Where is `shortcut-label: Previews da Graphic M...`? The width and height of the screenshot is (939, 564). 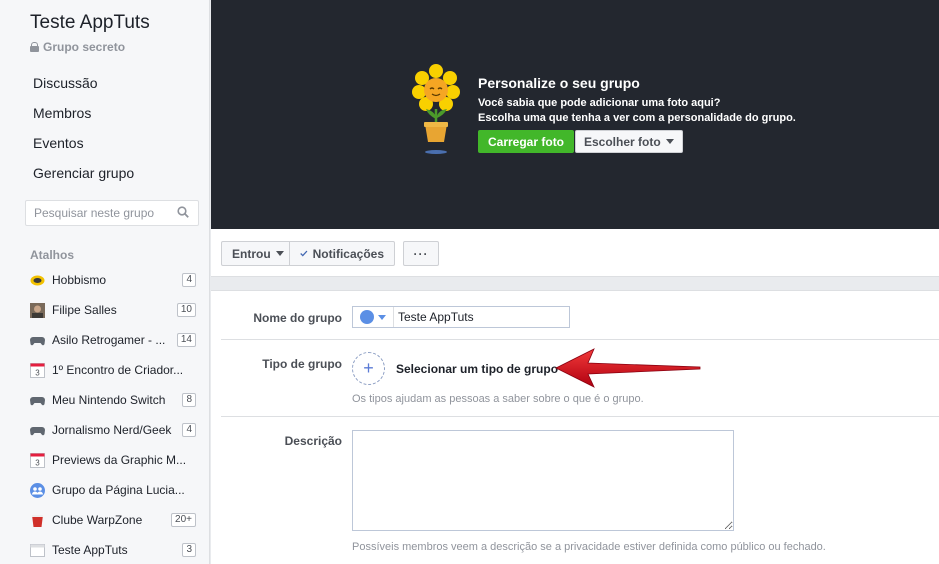
shortcut-label: Previews da Graphic M... is located at coordinates (119, 460).